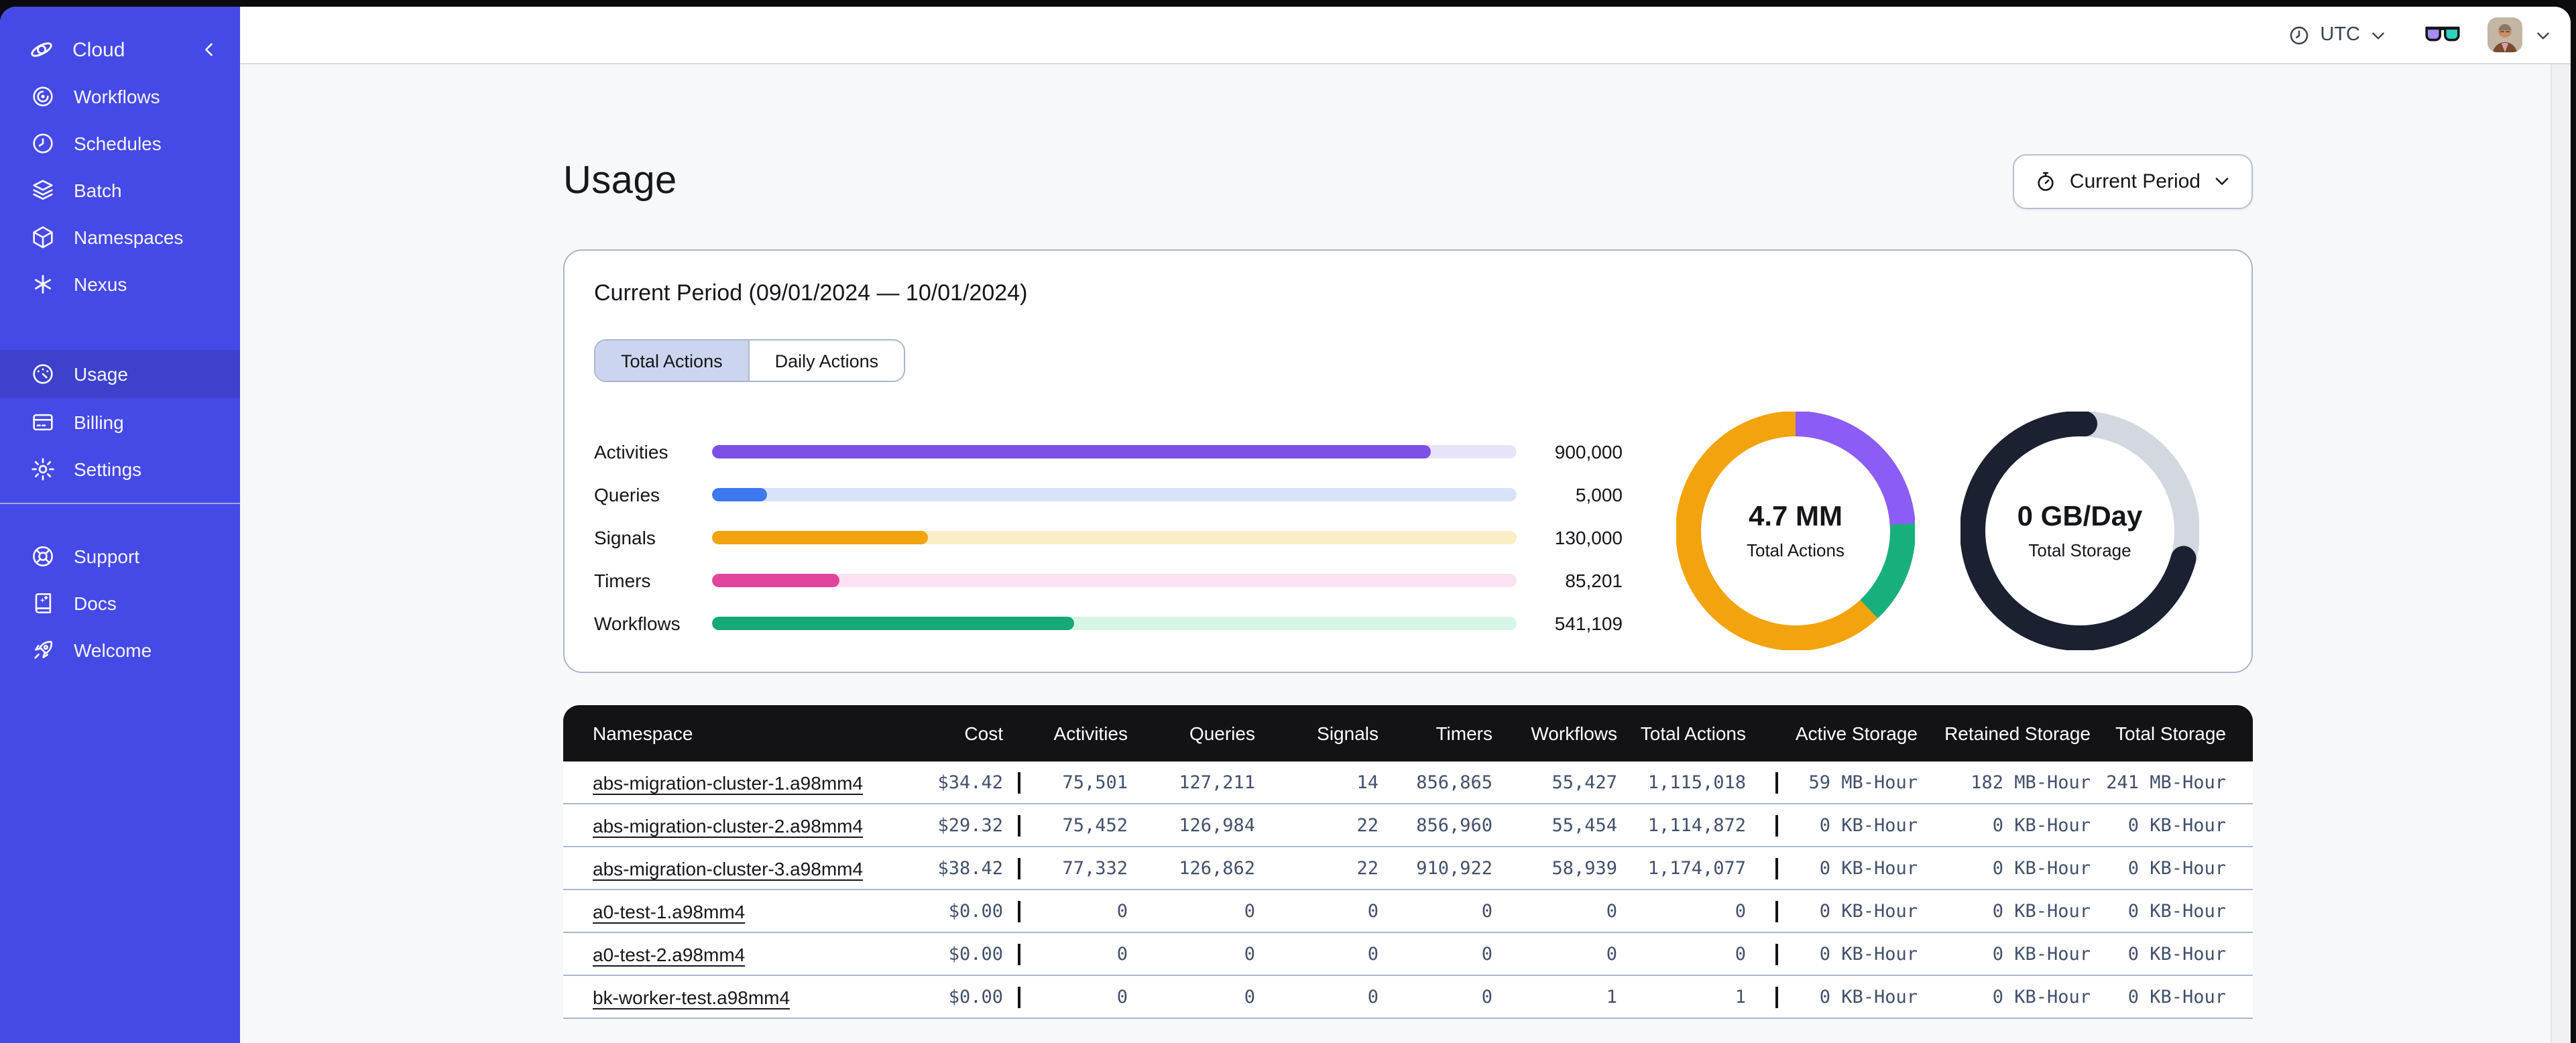  What do you see at coordinates (1217, 825) in the screenshot?
I see `queries-cell: 126,984` at bounding box center [1217, 825].